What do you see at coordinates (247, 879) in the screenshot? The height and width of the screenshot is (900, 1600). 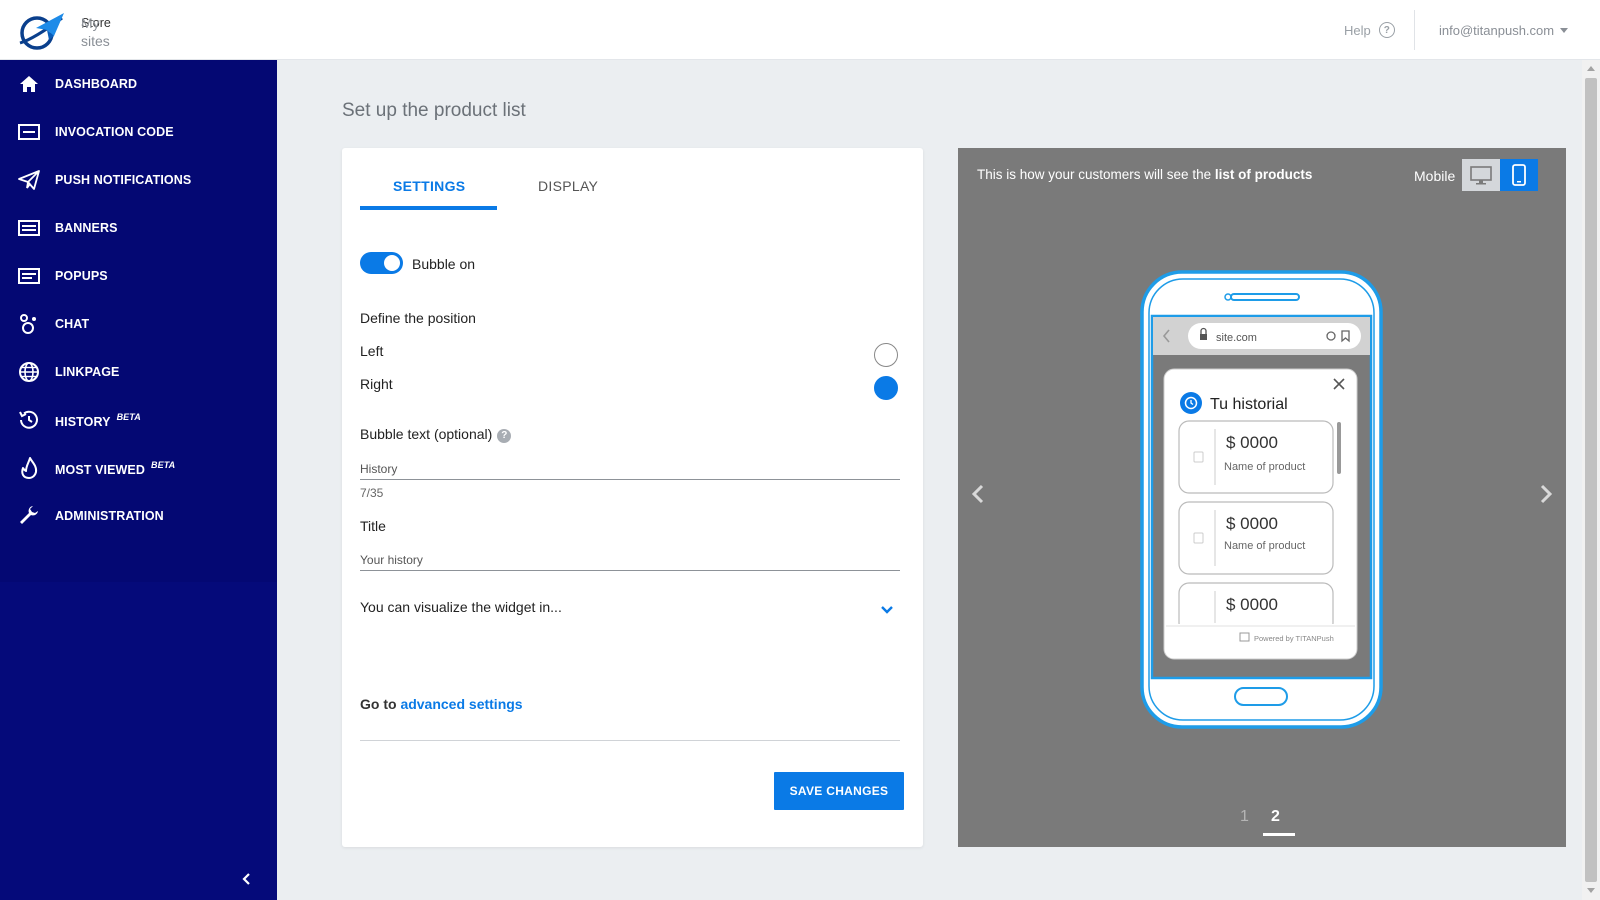 I see `collapse-sidebar-icon` at bounding box center [247, 879].